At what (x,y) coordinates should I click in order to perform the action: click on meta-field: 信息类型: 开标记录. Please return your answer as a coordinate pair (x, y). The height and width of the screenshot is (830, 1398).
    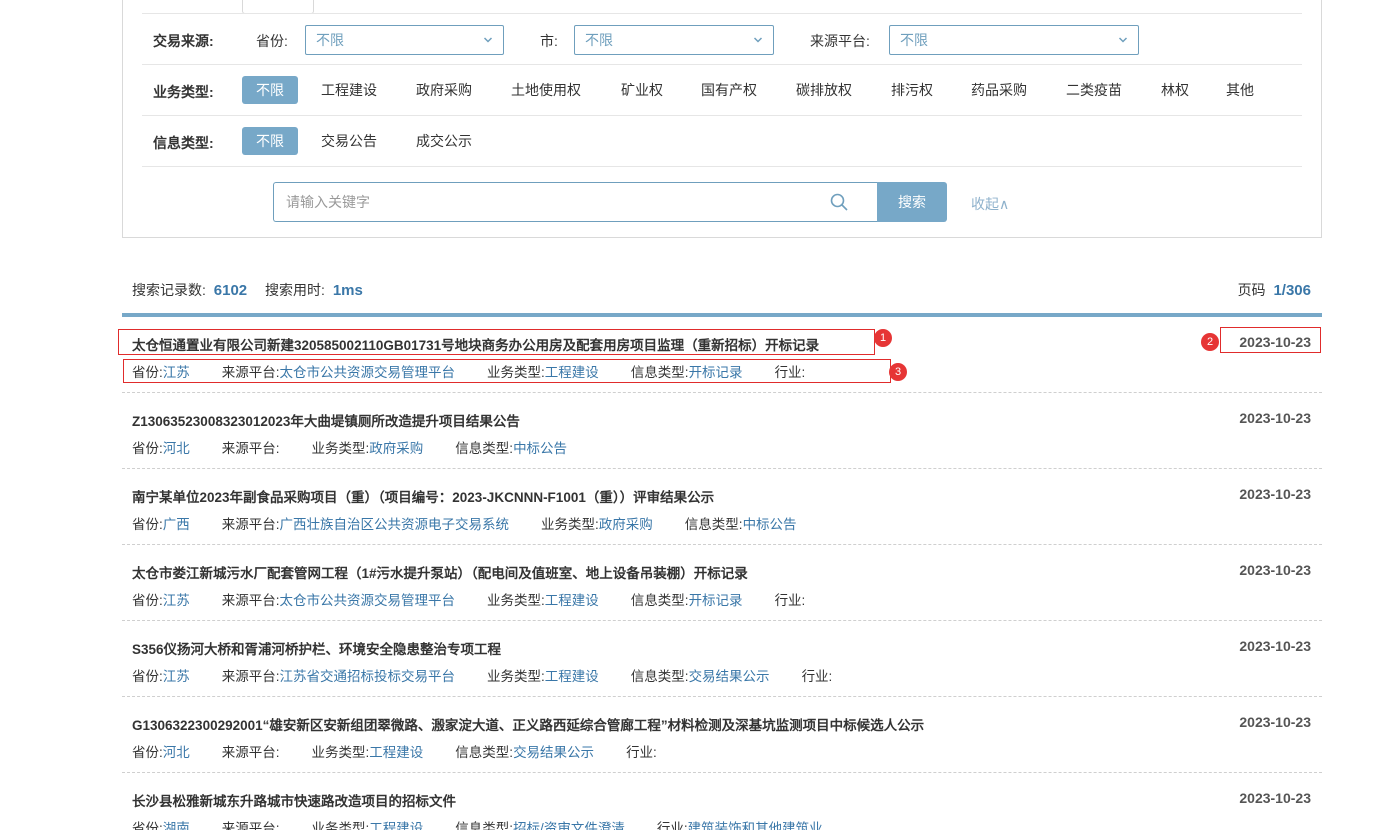
    Looking at the image, I should click on (687, 599).